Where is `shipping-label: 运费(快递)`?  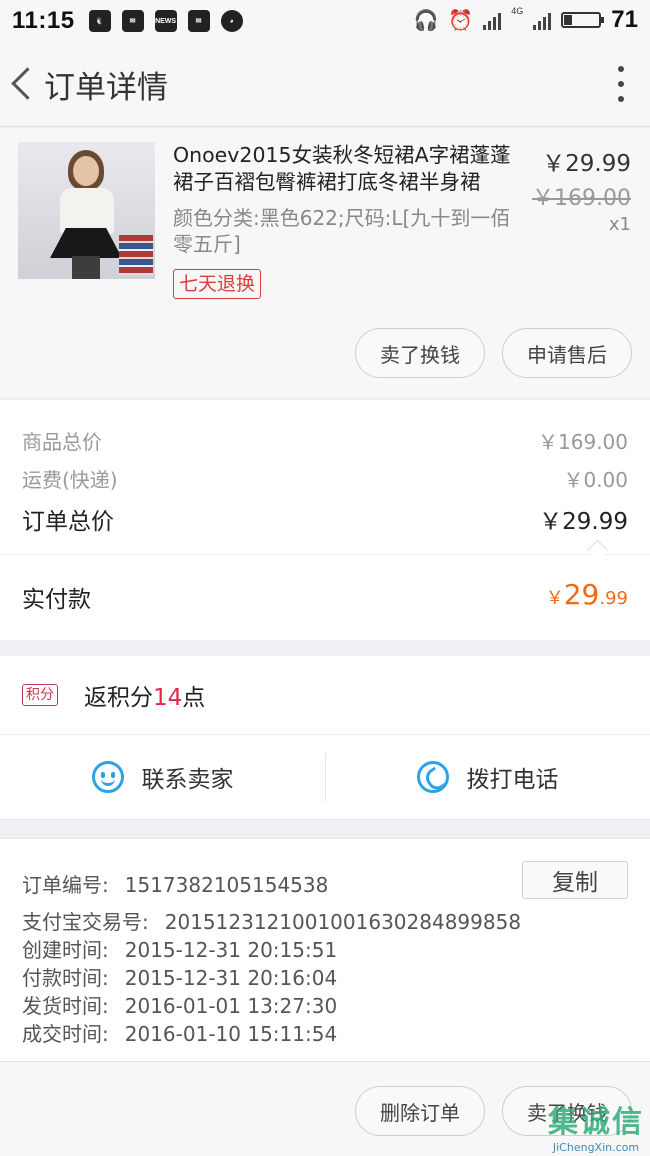 shipping-label: 运费(快递) is located at coordinates (70, 480).